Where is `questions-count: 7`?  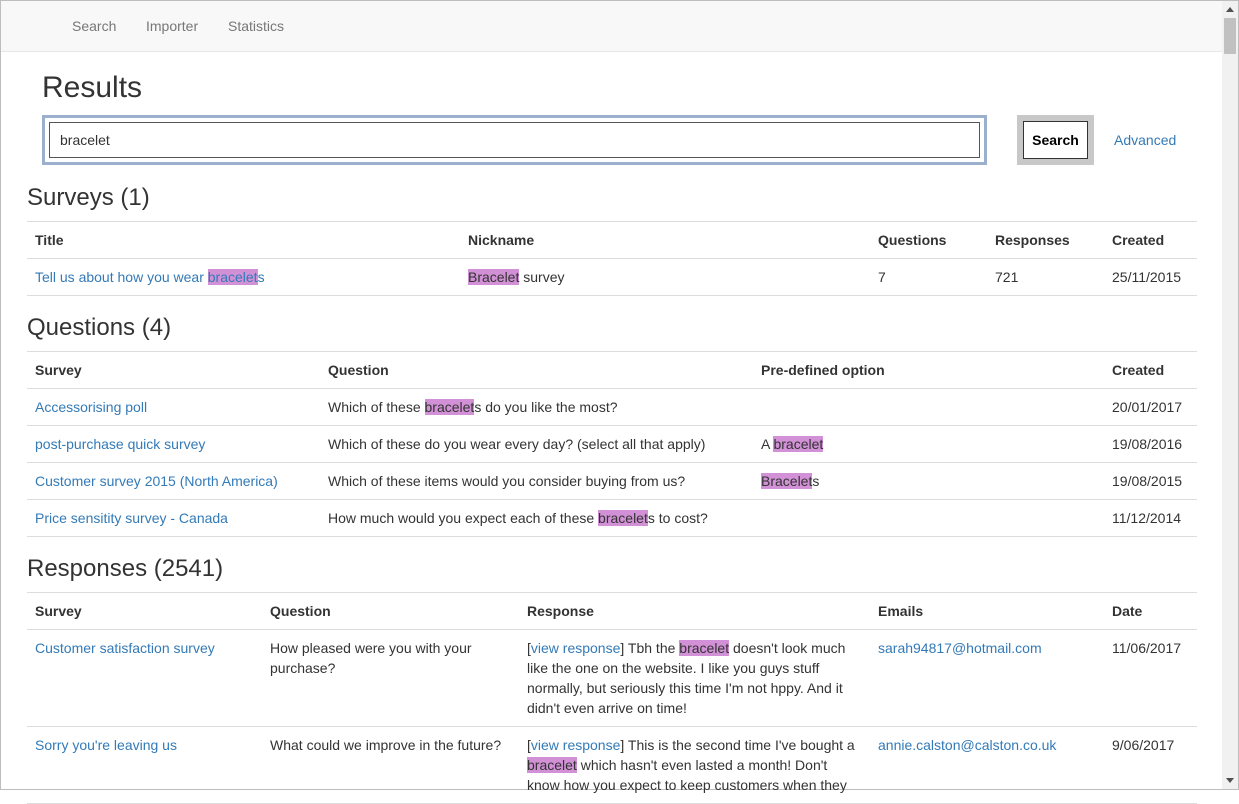
questions-count: 7 is located at coordinates (928, 277).